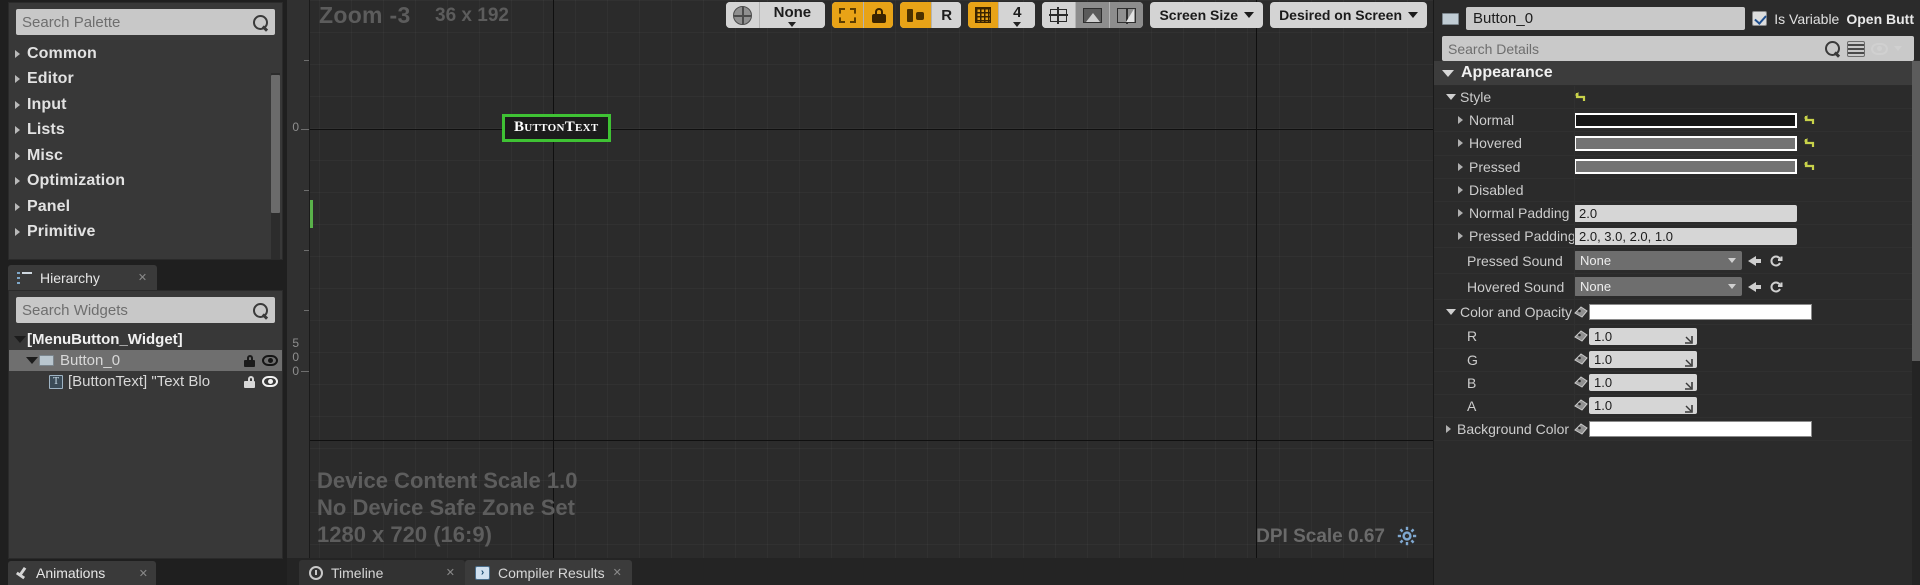 The width and height of the screenshot is (1920, 585). I want to click on anchor-toggle-button, so click(916, 15).